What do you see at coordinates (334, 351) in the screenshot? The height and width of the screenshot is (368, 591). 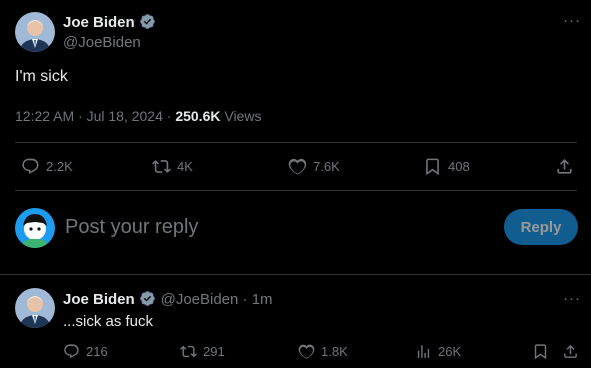 I see `like-count: 1.8K` at bounding box center [334, 351].